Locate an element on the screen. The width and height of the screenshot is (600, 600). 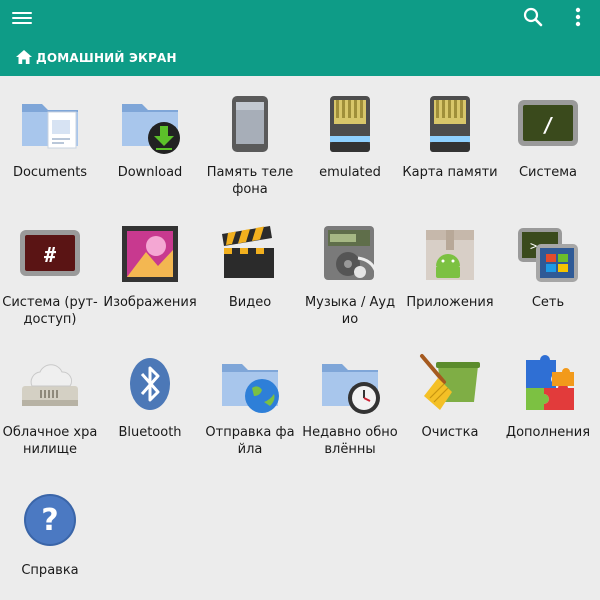
video-clapper-icon is located at coordinates (250, 254).